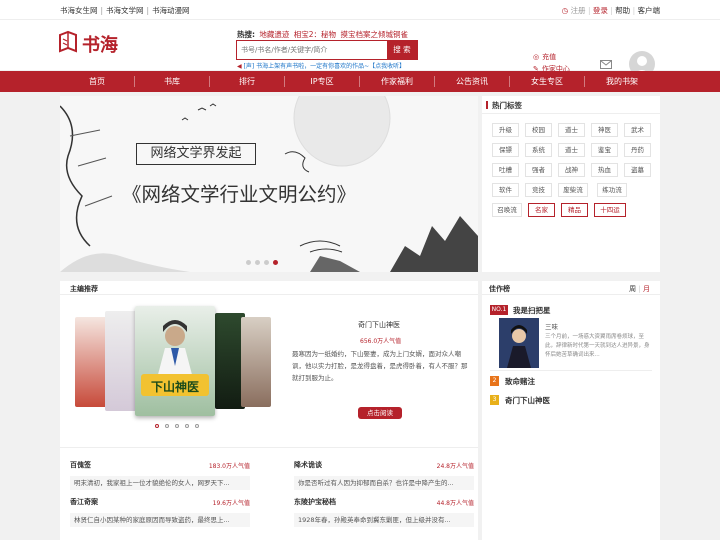 This screenshot has width=720, height=540. Describe the element at coordinates (499, 289) in the screenshot. I see `section-title: 佳作榜` at that location.